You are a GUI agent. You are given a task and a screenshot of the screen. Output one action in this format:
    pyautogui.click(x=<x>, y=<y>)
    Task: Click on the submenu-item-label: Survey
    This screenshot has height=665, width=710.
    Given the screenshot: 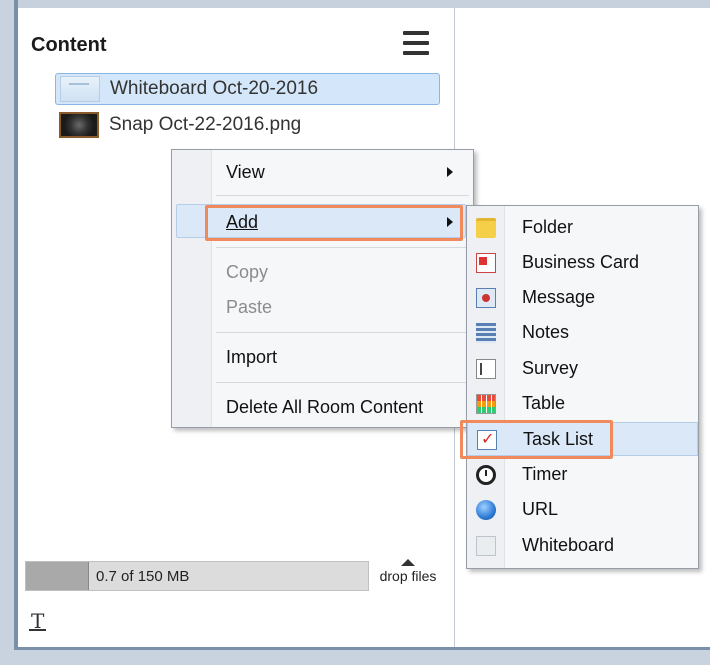 What is the action you would take?
    pyautogui.click(x=550, y=368)
    